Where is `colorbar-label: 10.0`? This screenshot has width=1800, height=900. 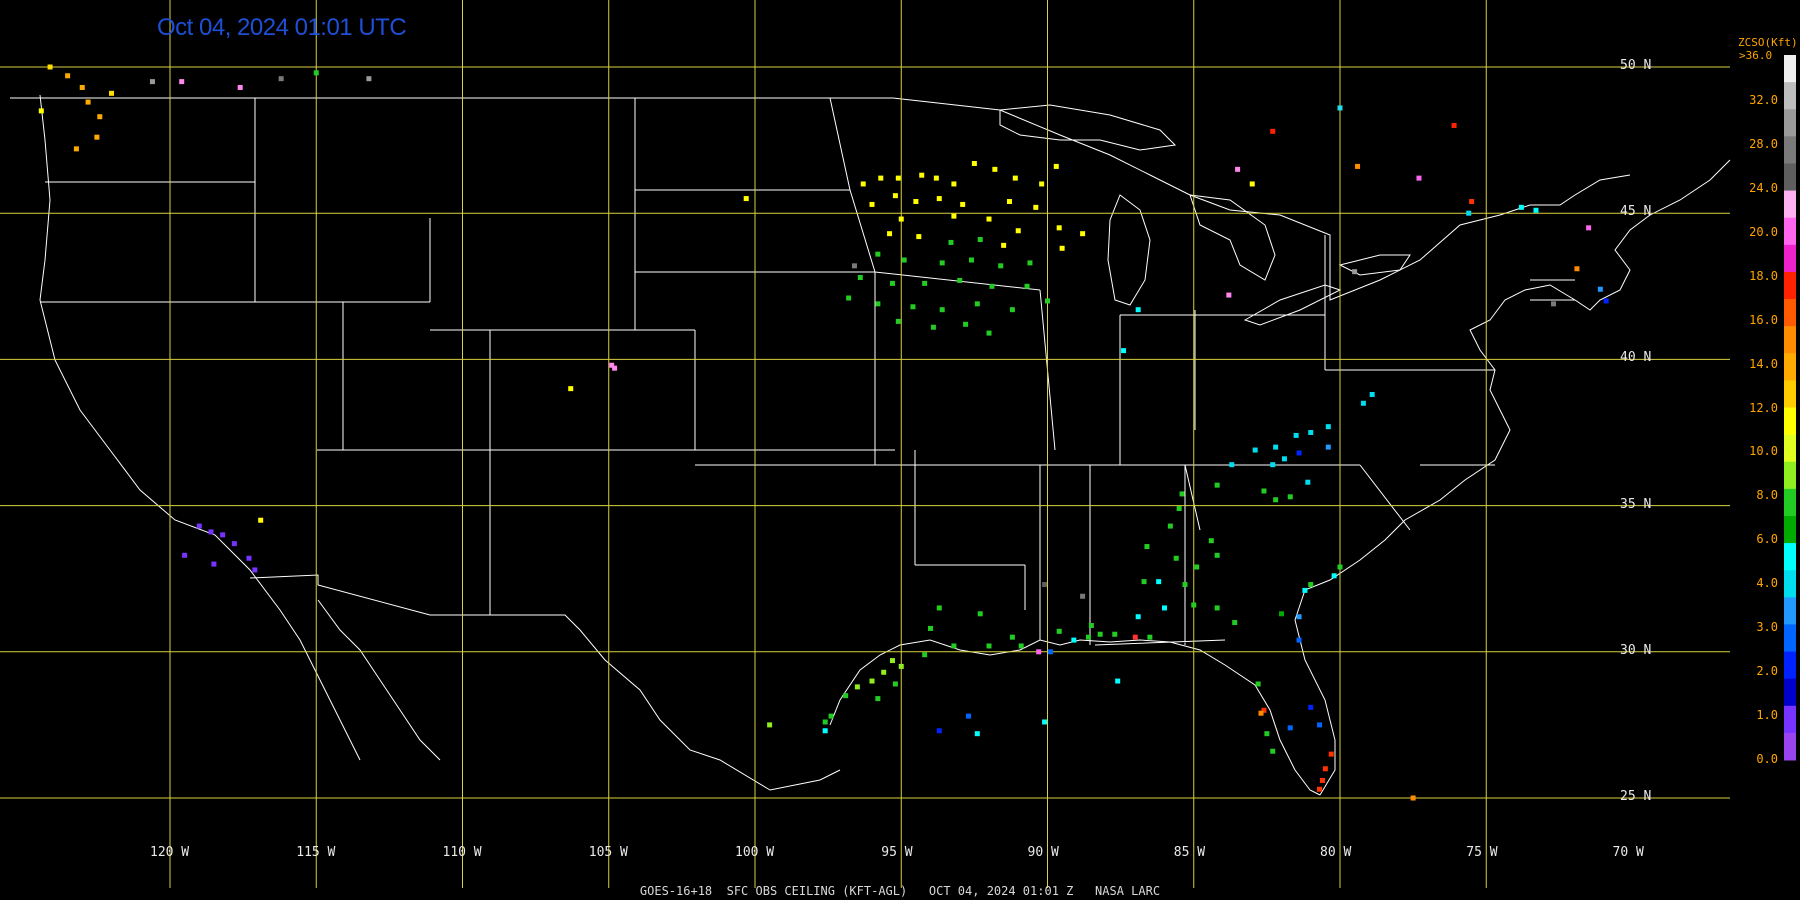
colorbar-label: 10.0 is located at coordinates (1763, 451).